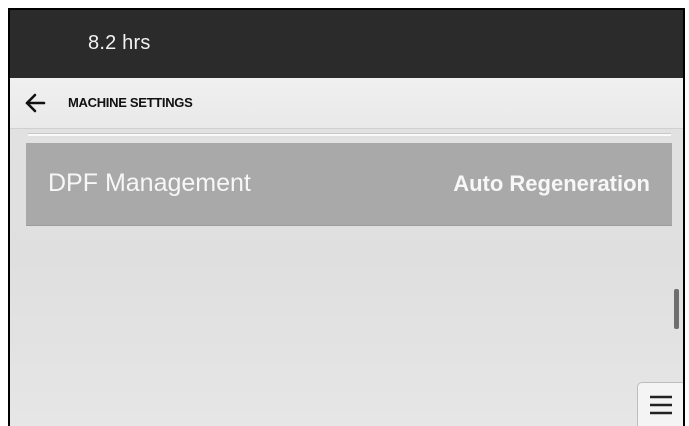  I want to click on scrollbar-thumb, so click(676, 309).